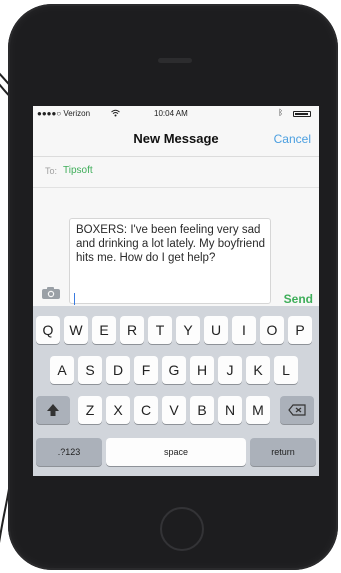  Describe the element at coordinates (132, 330) in the screenshot. I see `key-r: R` at that location.